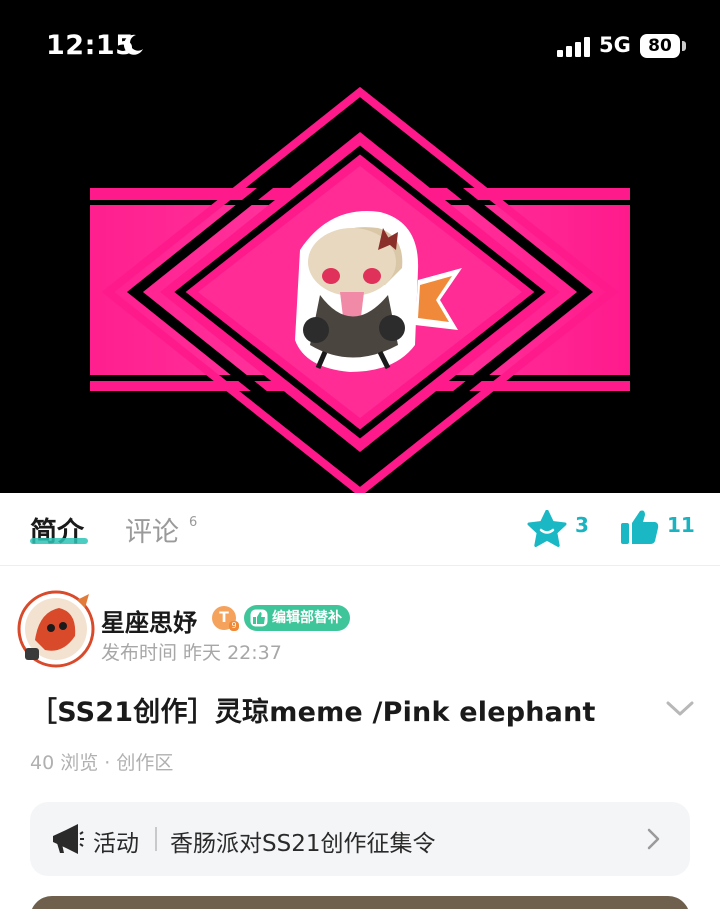 The height and width of the screenshot is (909, 720). I want to click on activity-name: 香肠派对SS21创作征集令, so click(303, 844).